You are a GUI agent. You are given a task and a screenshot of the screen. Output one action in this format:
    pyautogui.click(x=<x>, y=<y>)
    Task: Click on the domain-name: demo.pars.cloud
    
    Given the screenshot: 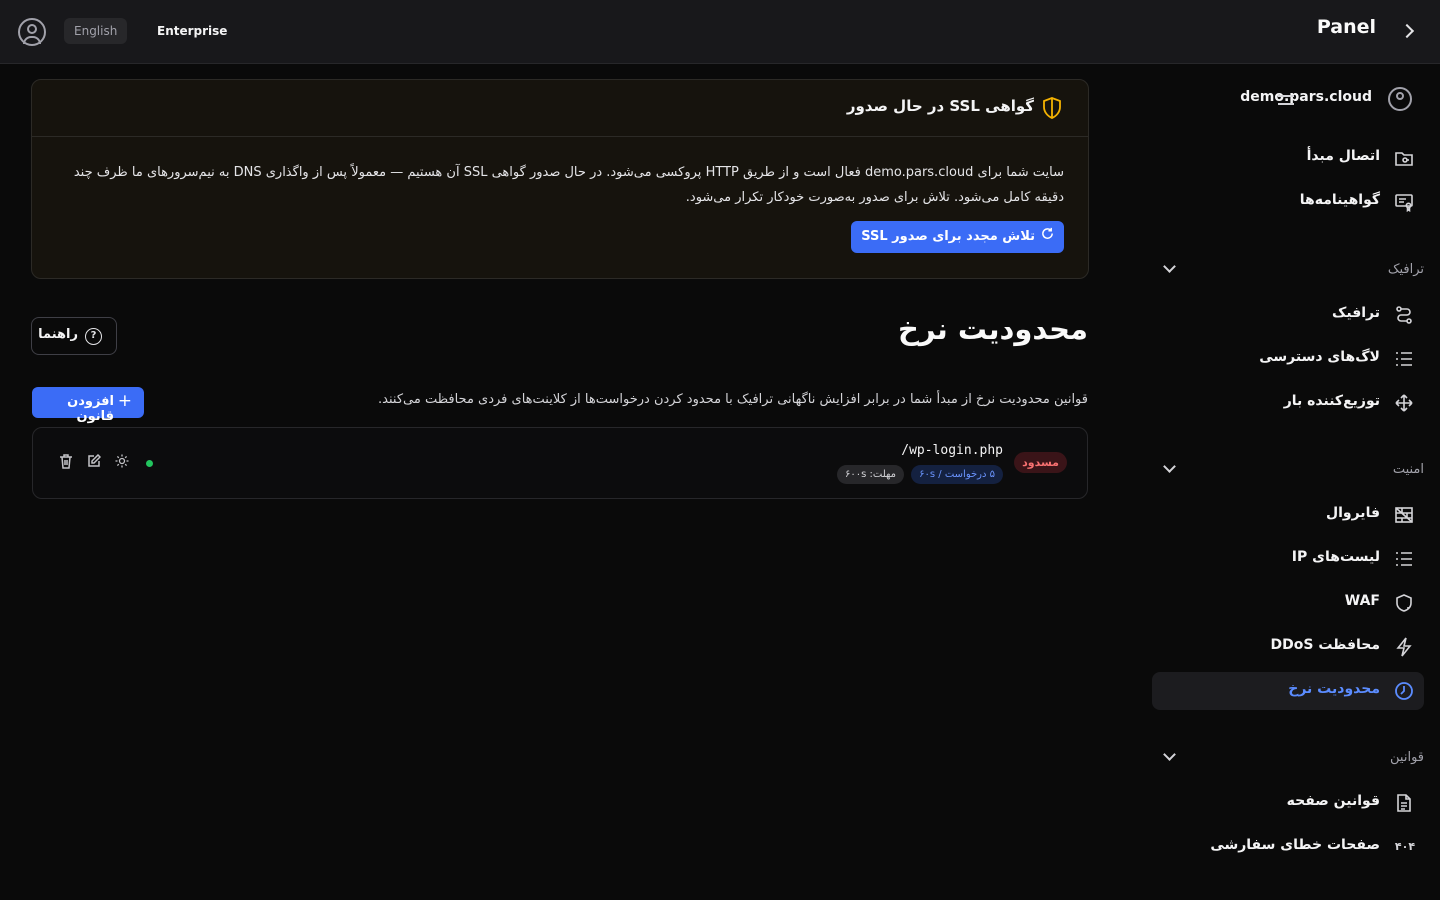 What is the action you would take?
    pyautogui.click(x=1306, y=97)
    